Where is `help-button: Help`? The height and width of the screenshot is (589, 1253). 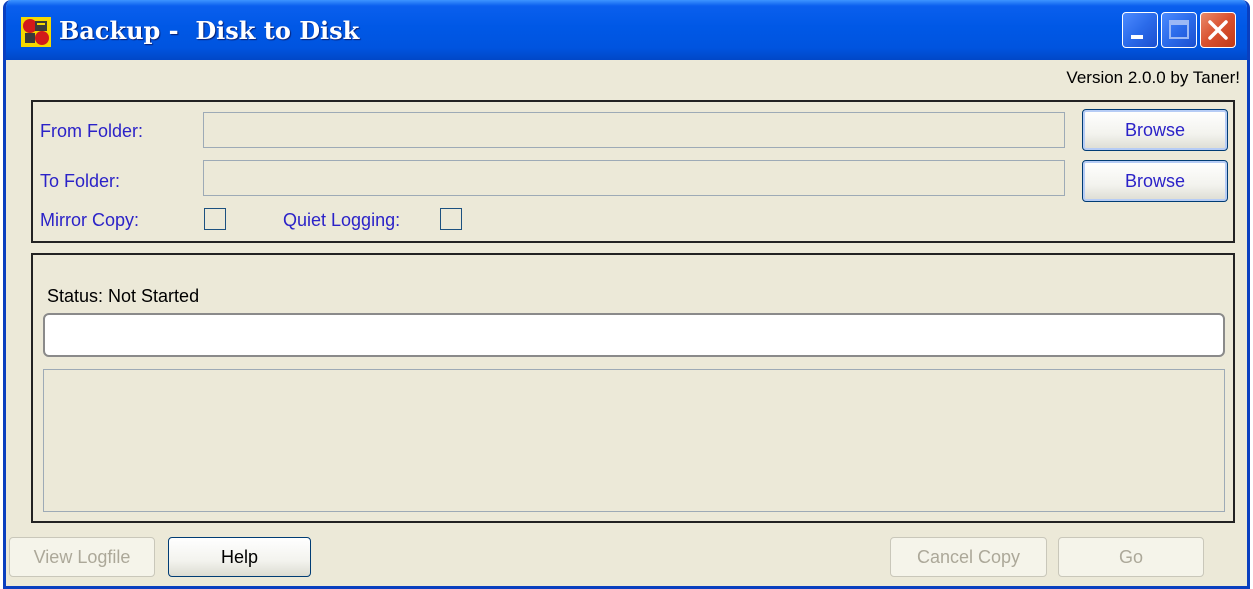 help-button: Help is located at coordinates (239, 557).